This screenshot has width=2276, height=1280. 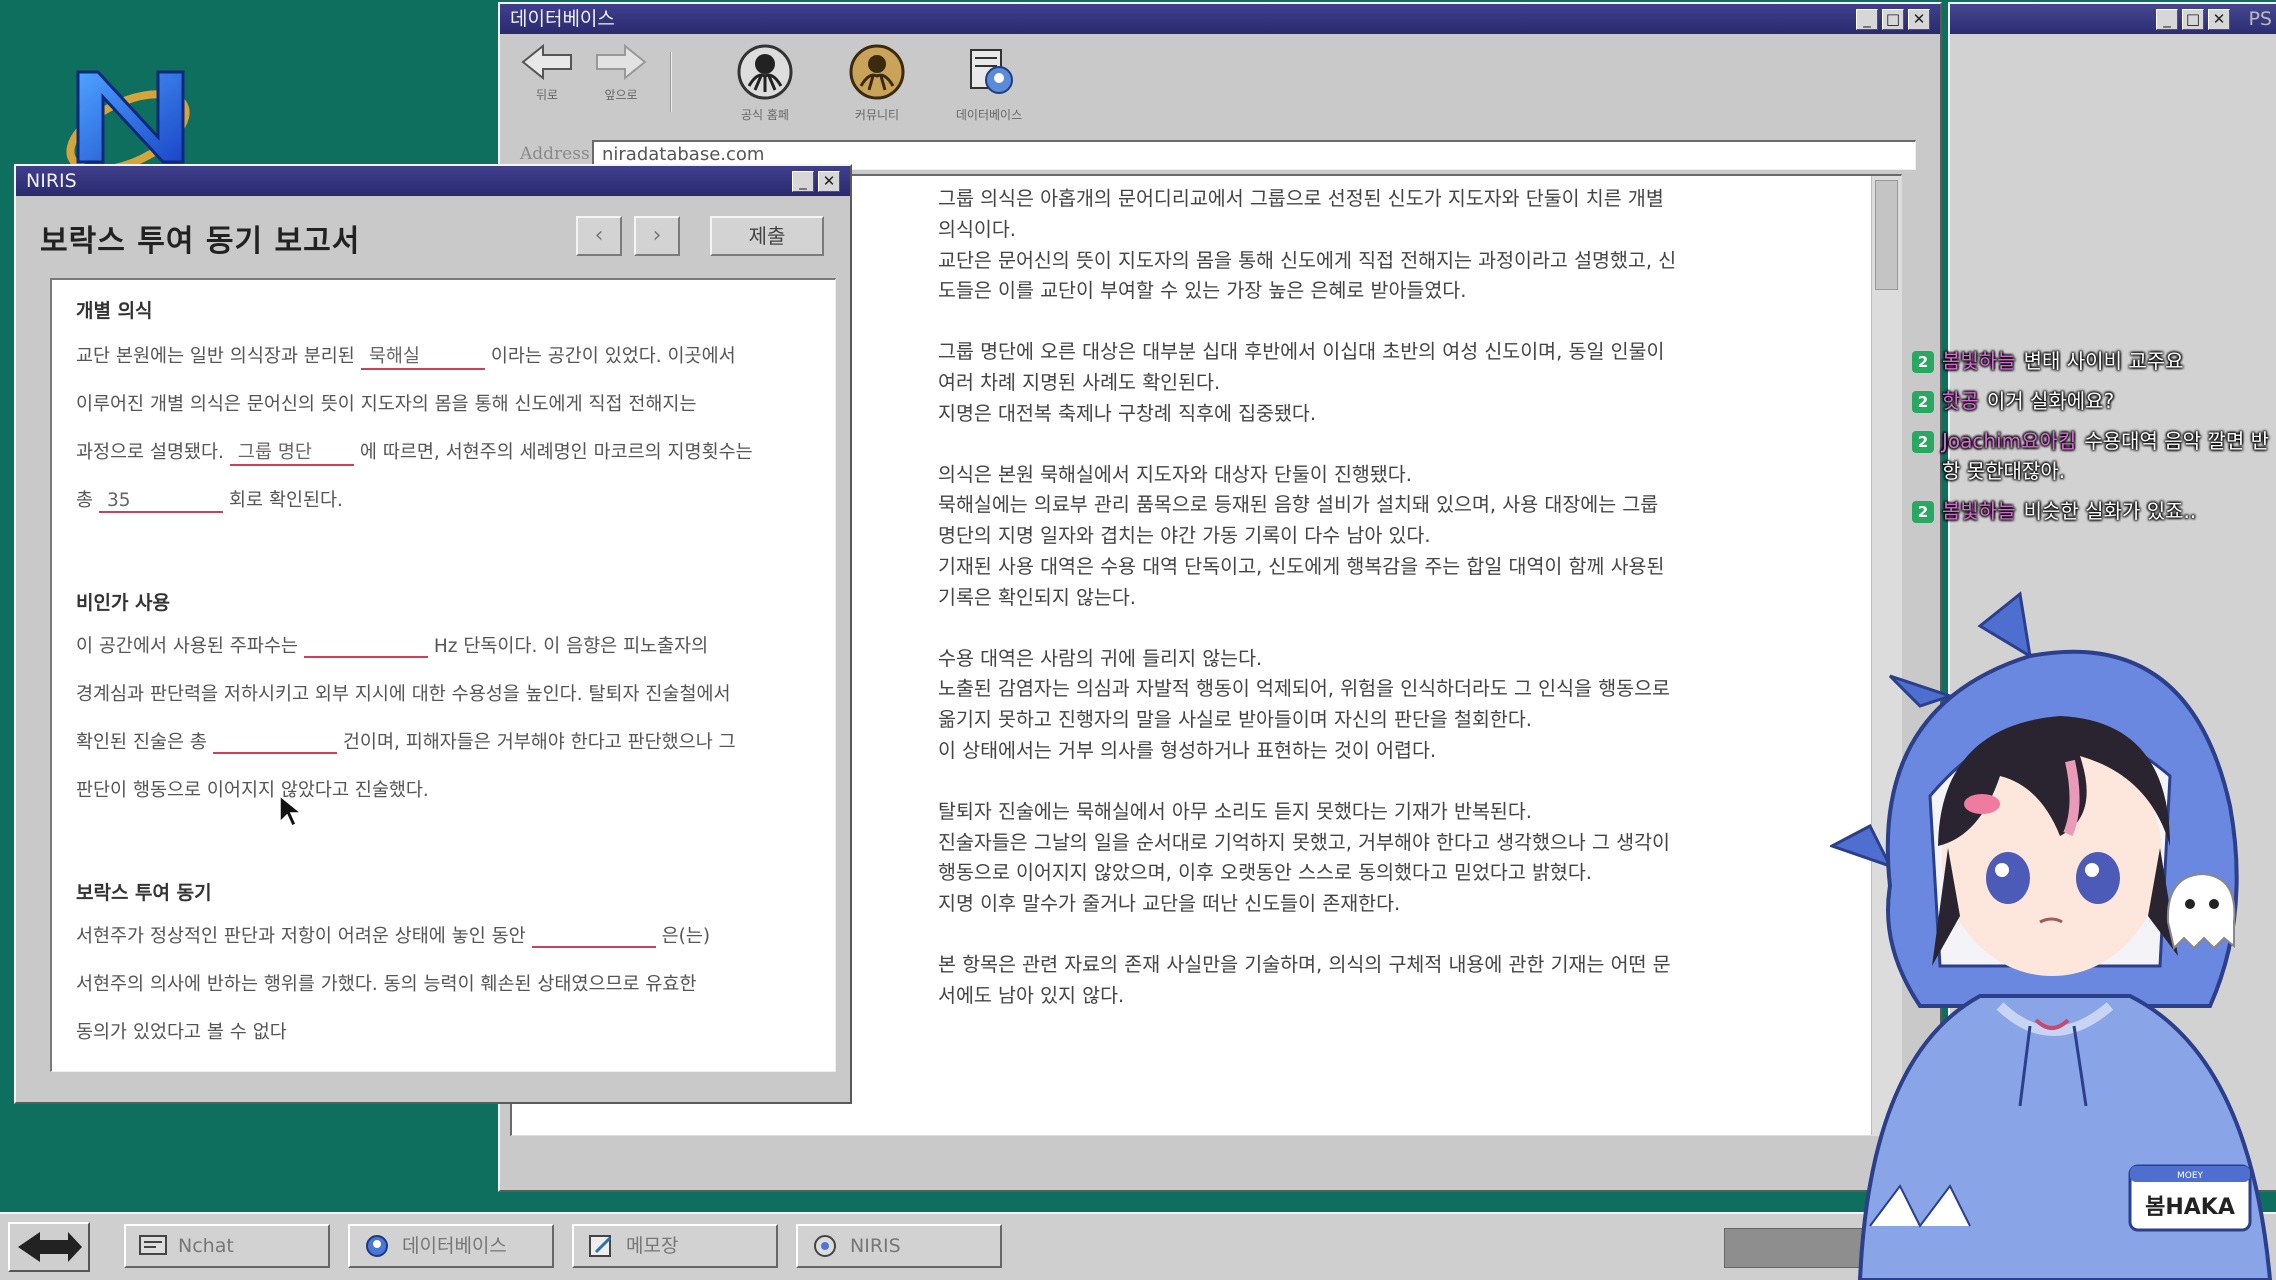 I want to click on official-homepage-label: 공식 홈페, so click(x=765, y=115).